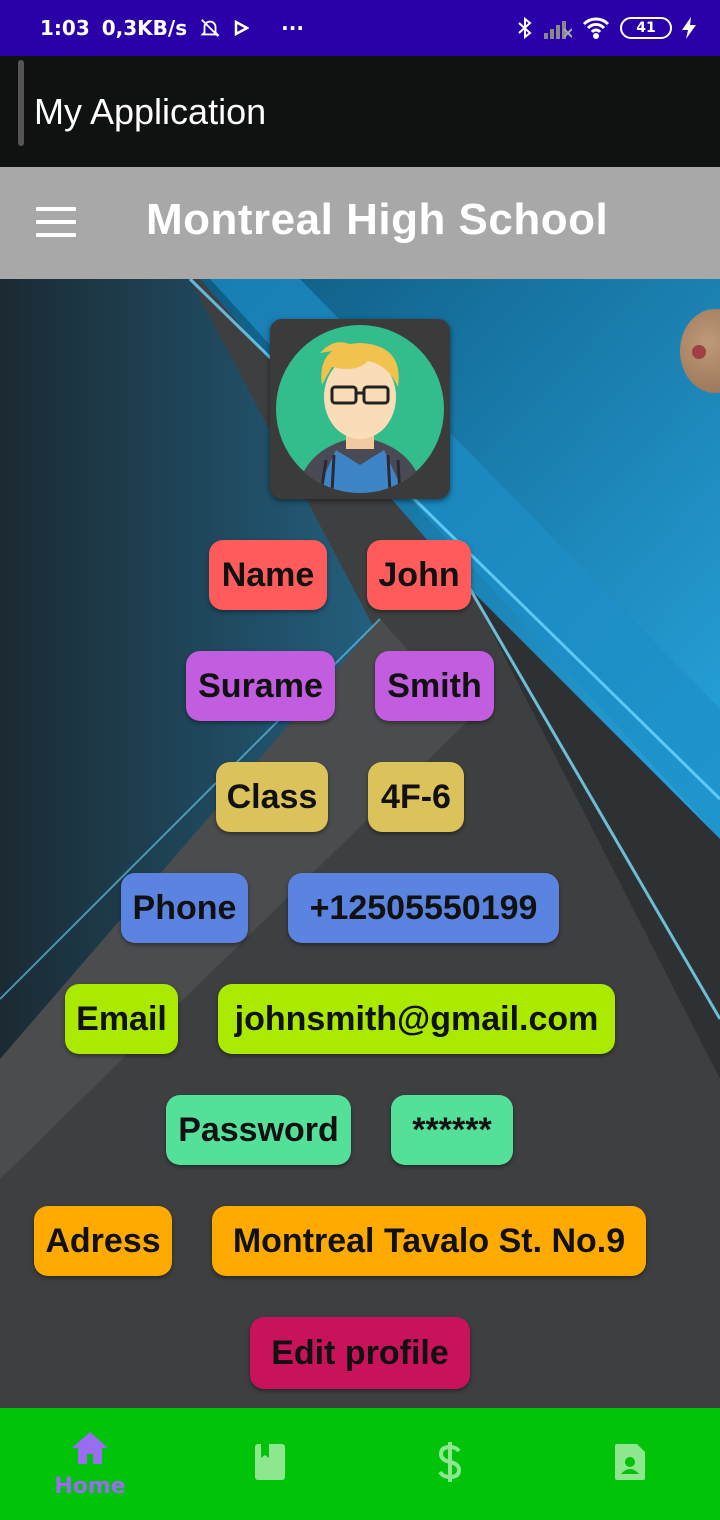 The height and width of the screenshot is (1520, 720). I want to click on email-label: Email, so click(121, 1019).